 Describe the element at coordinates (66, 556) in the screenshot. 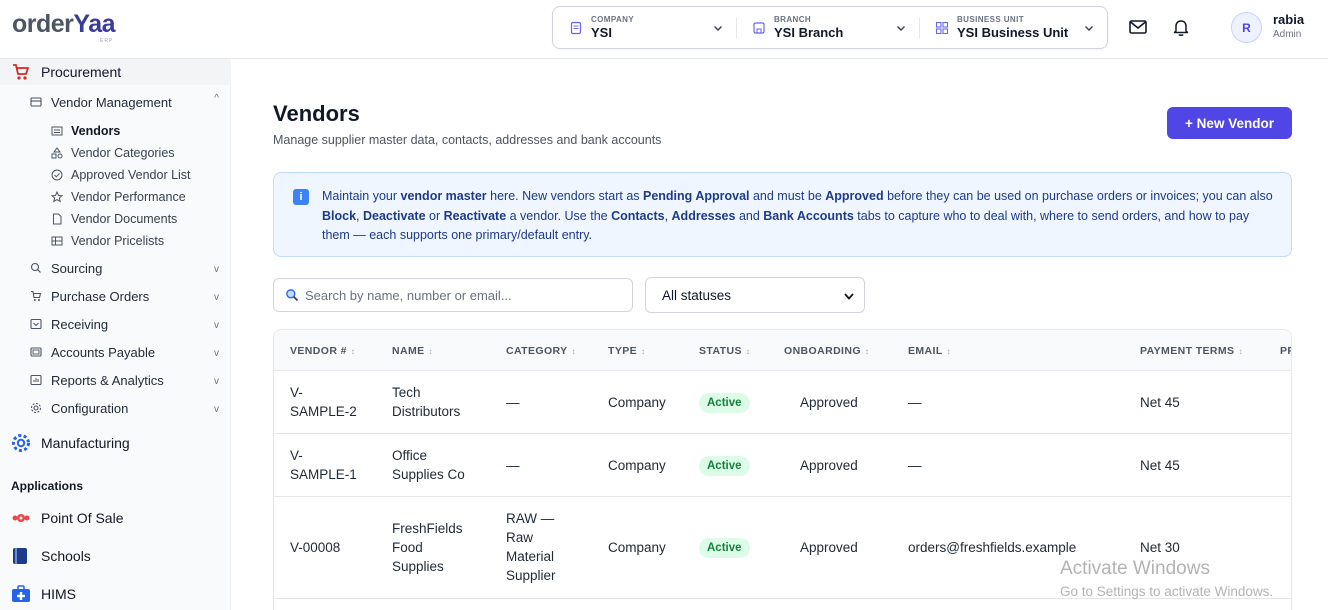

I see `sidebar-item-label: Schools` at that location.